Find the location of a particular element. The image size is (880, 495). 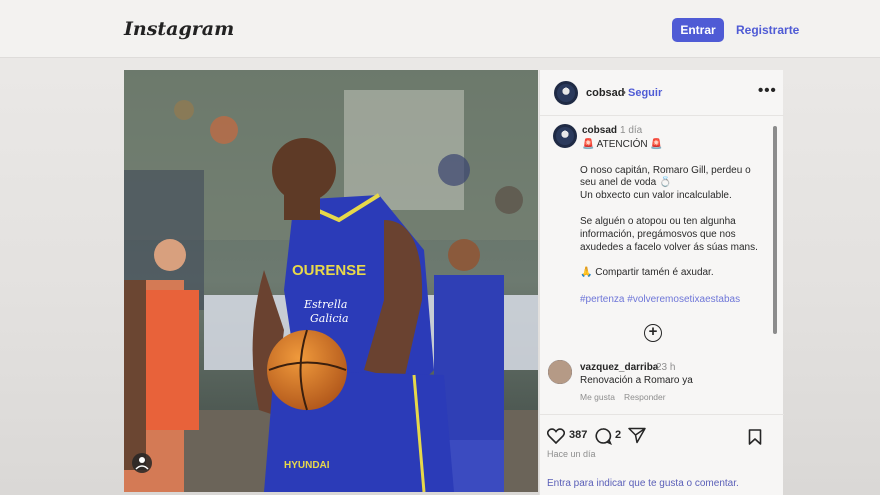

jersey-team-text: OURENSE is located at coordinates (329, 270).